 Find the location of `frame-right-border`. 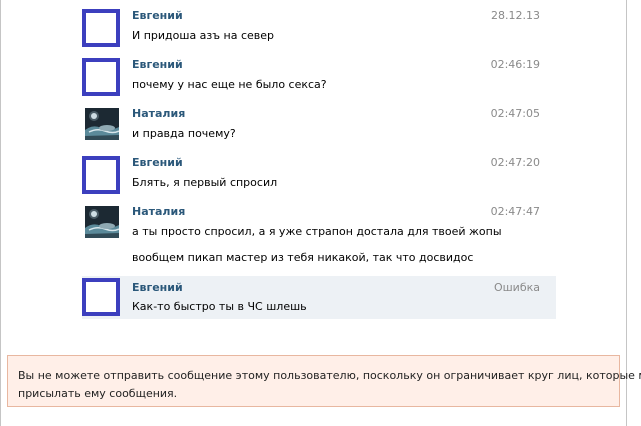

frame-right-border is located at coordinates (626, 213).